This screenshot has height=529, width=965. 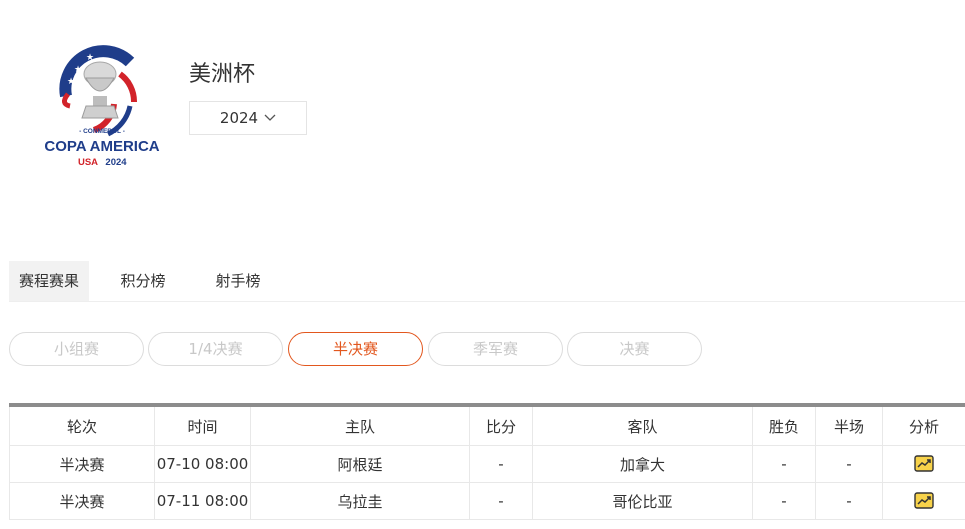 I want to click on cell-away-team: 加拿大, so click(x=642, y=464).